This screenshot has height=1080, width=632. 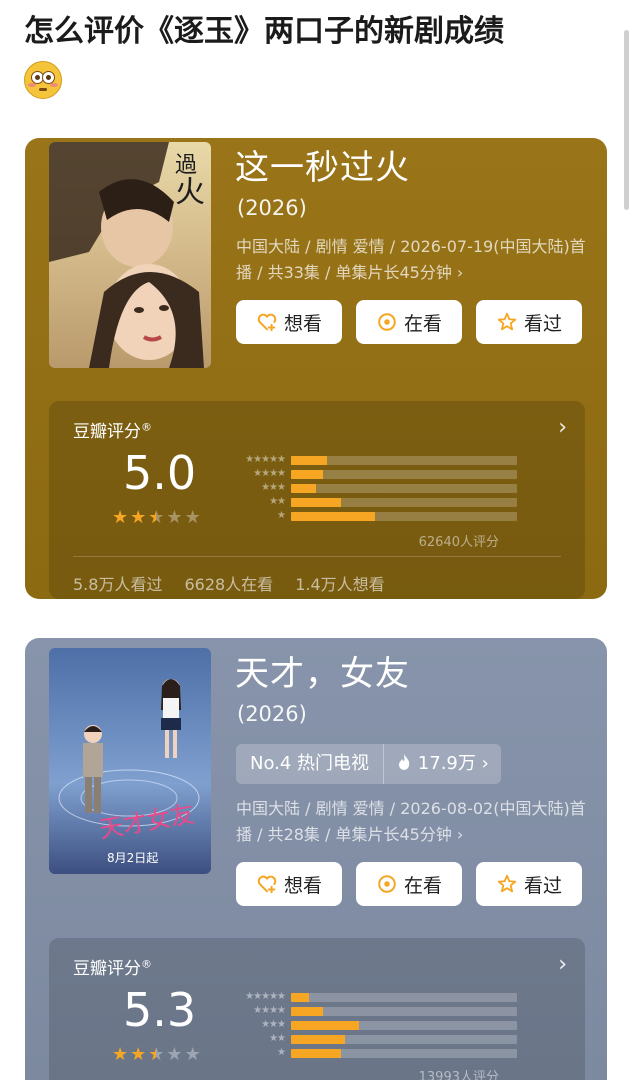 What do you see at coordinates (190, 192) in the screenshot?
I see `svg-text: 火` at bounding box center [190, 192].